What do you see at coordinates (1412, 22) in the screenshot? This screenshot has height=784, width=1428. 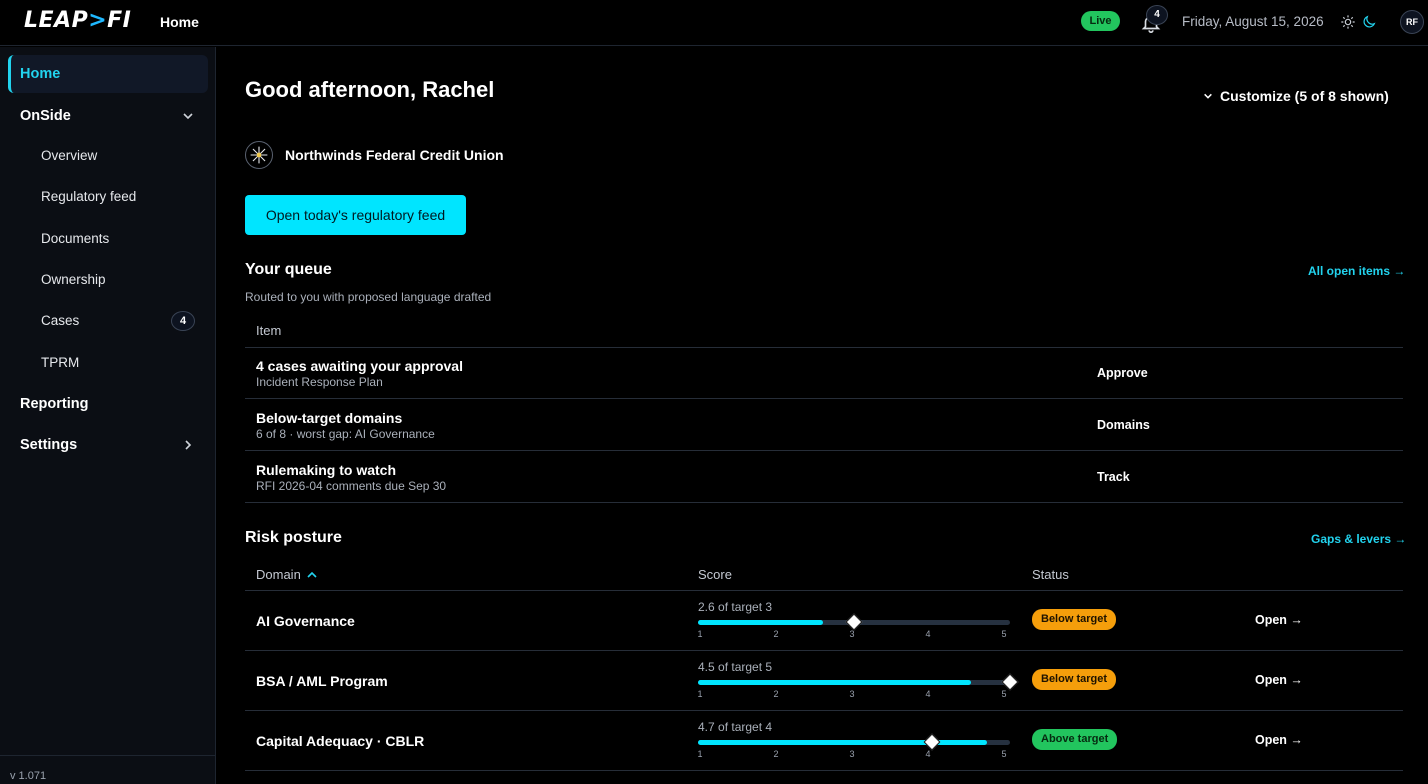 I see `avatar: RF` at bounding box center [1412, 22].